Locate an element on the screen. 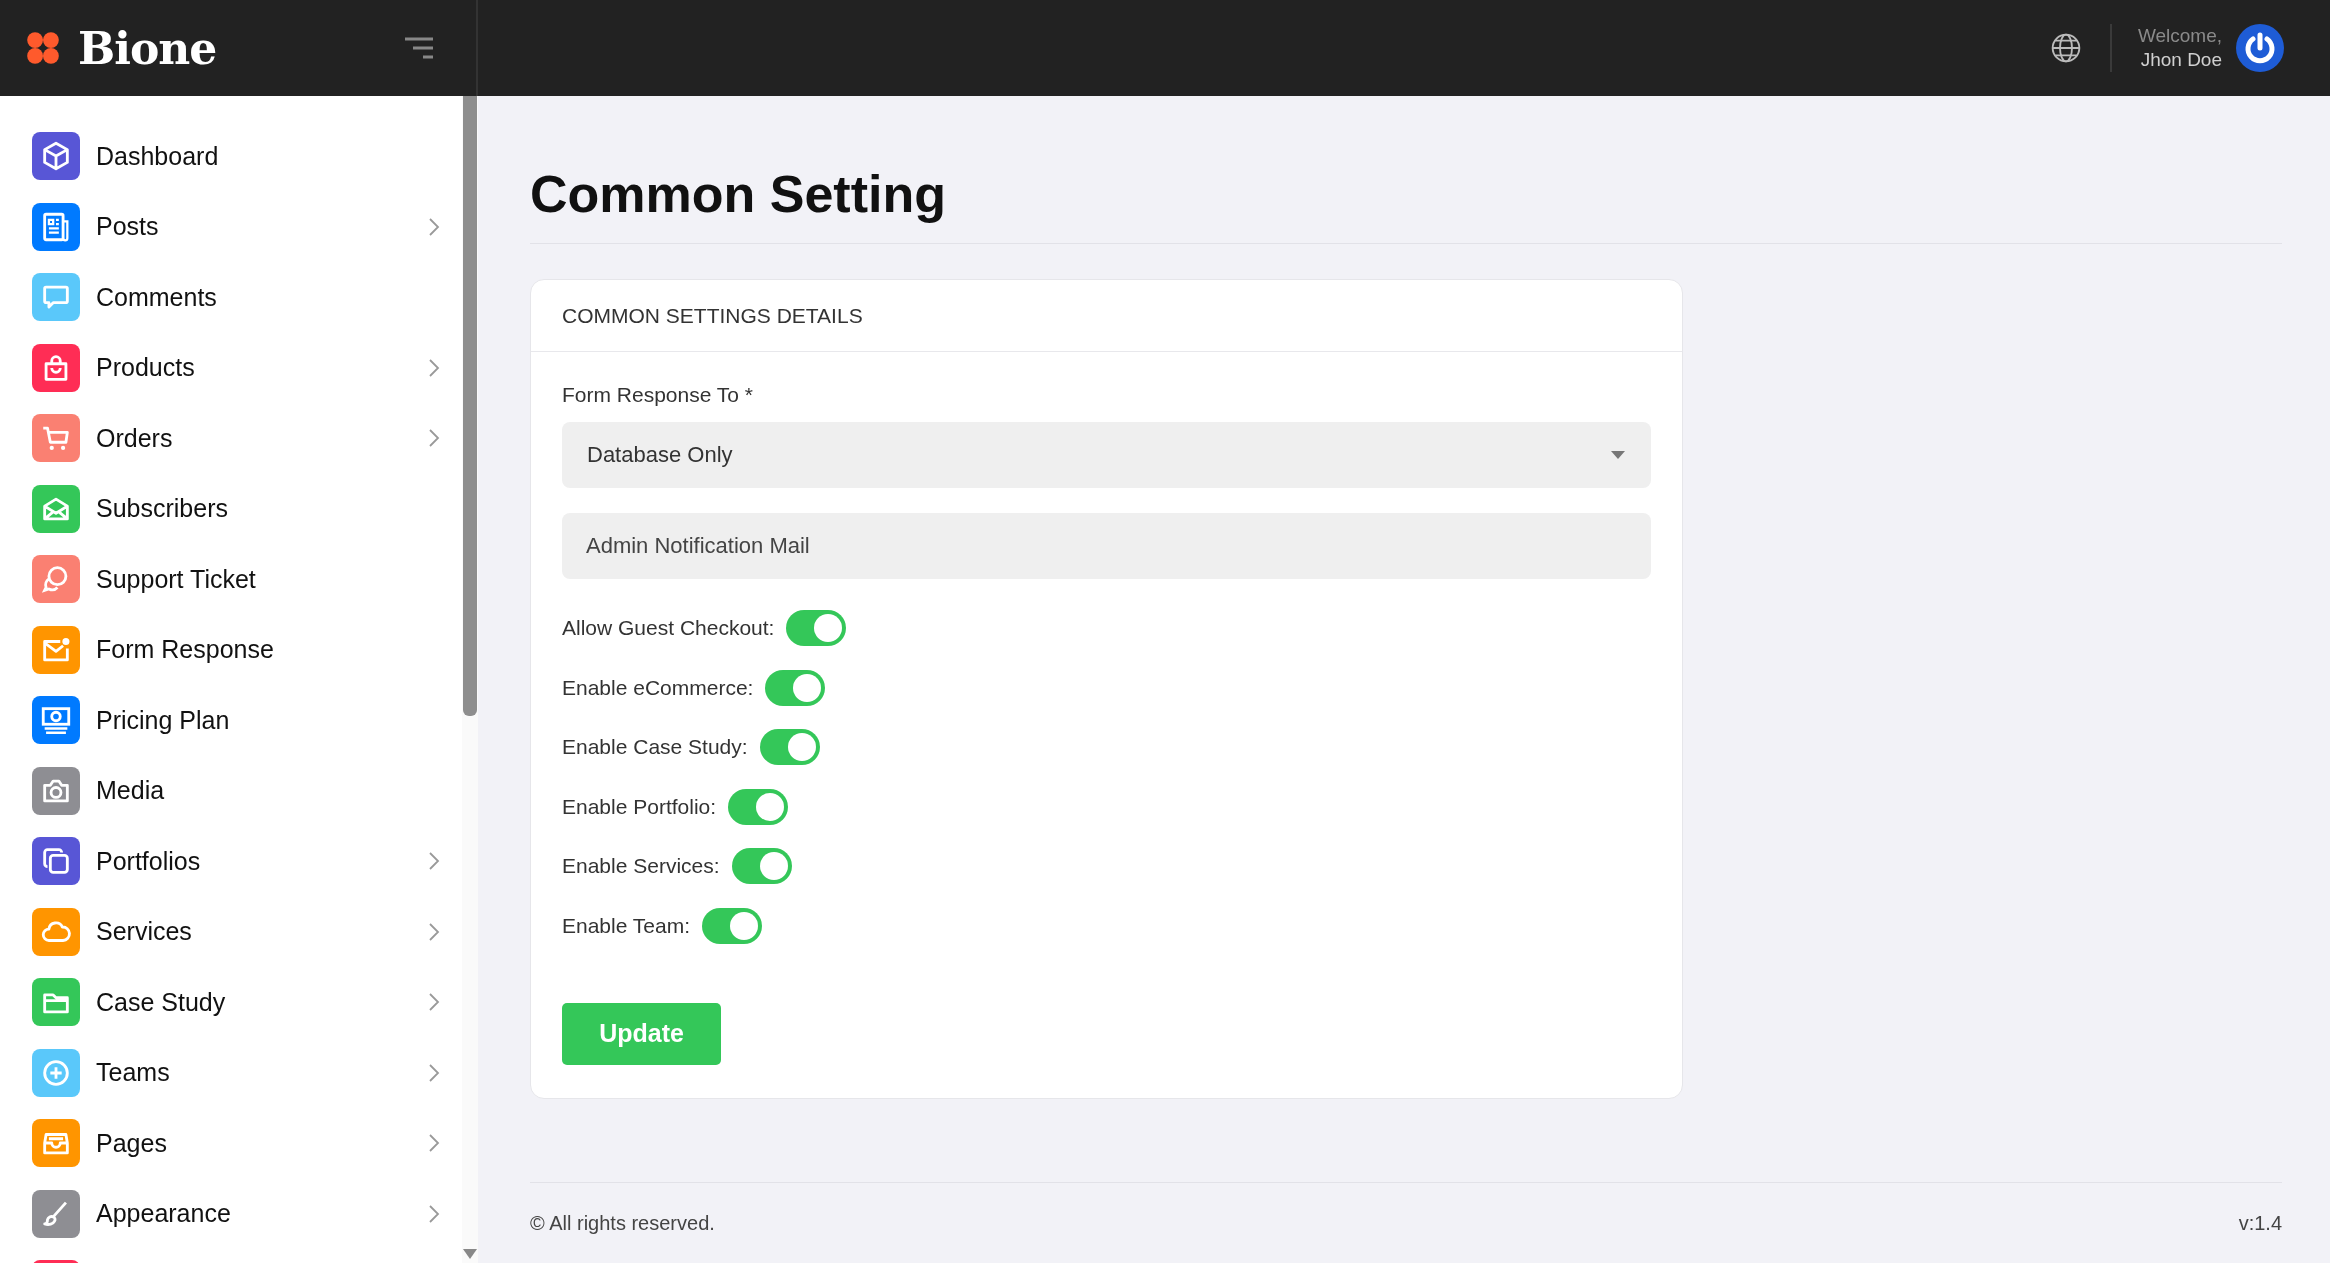  toggle-label: Enable Case Study: is located at coordinates (655, 747).